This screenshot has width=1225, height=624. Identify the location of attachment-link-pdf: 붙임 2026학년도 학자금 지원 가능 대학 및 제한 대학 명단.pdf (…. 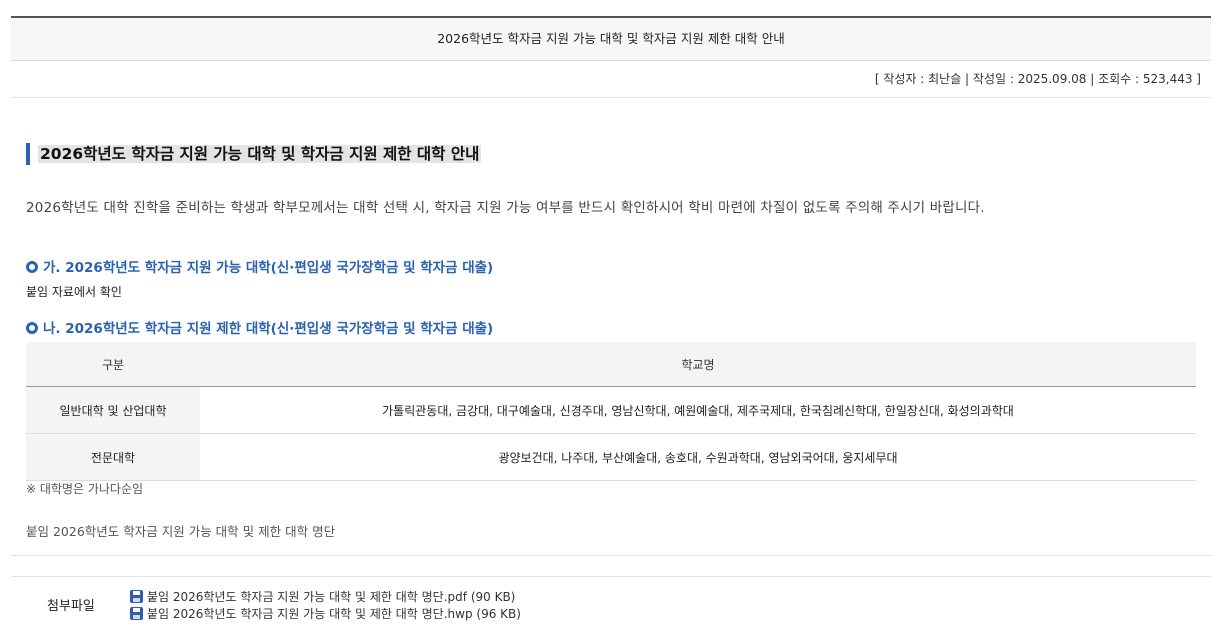
(322, 597).